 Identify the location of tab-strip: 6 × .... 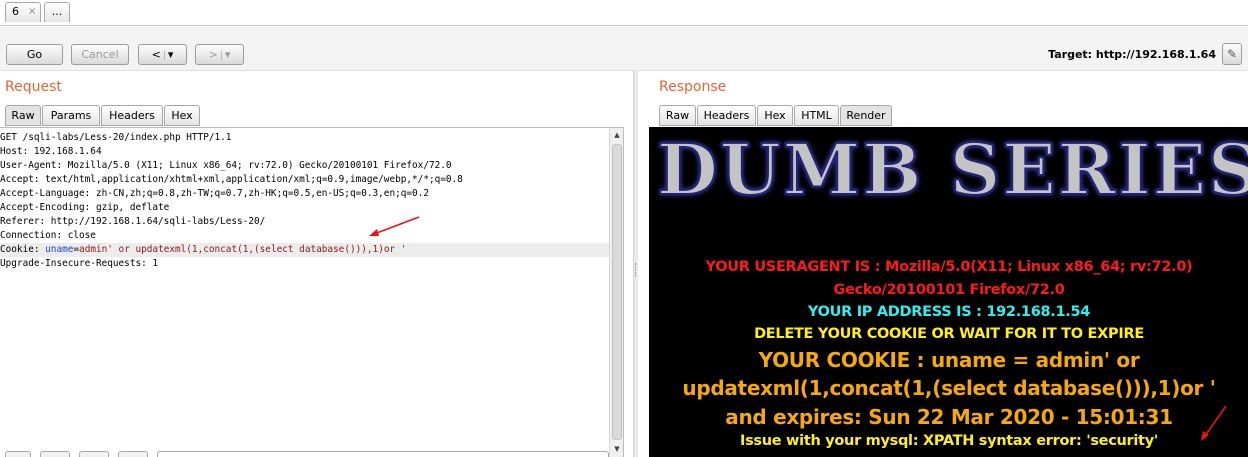
(624, 13).